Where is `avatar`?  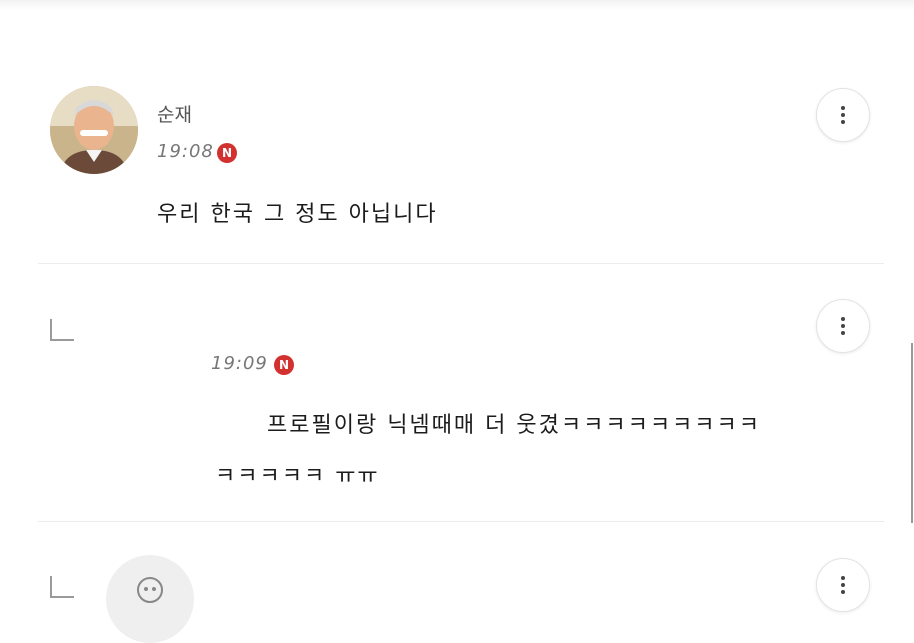 avatar is located at coordinates (94, 130).